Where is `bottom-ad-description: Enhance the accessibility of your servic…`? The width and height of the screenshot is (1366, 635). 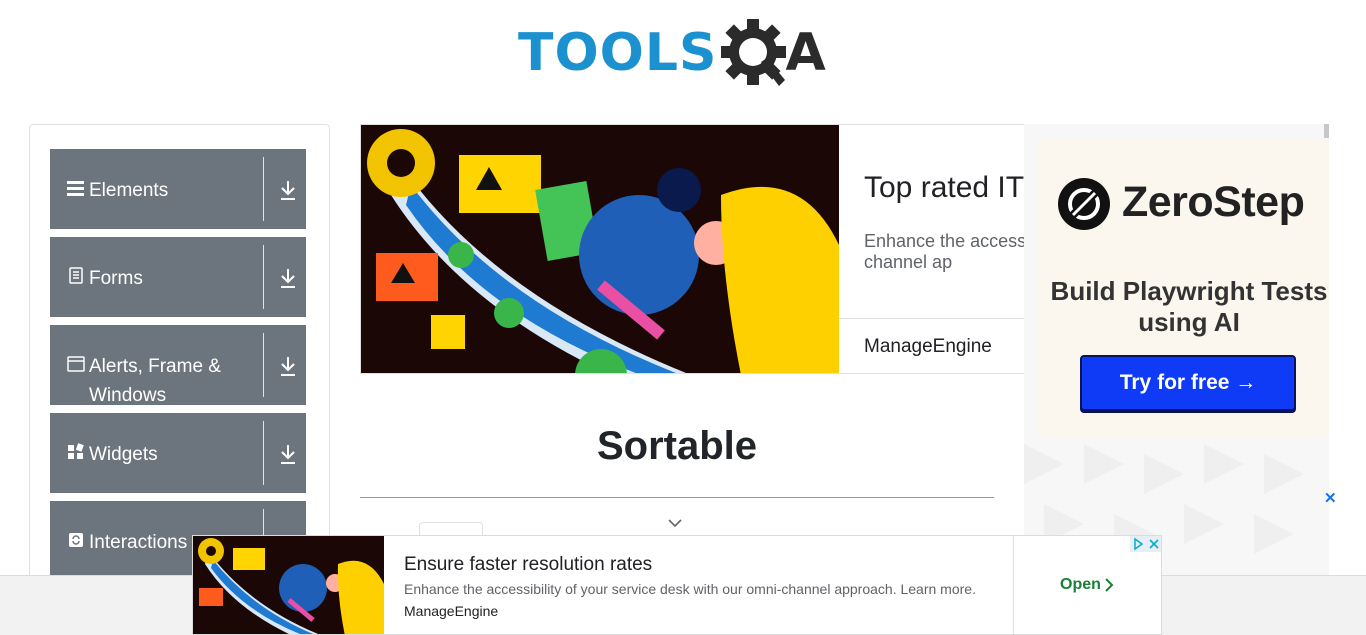 bottom-ad-description: Enhance the accessibility of your servic… is located at coordinates (690, 589).